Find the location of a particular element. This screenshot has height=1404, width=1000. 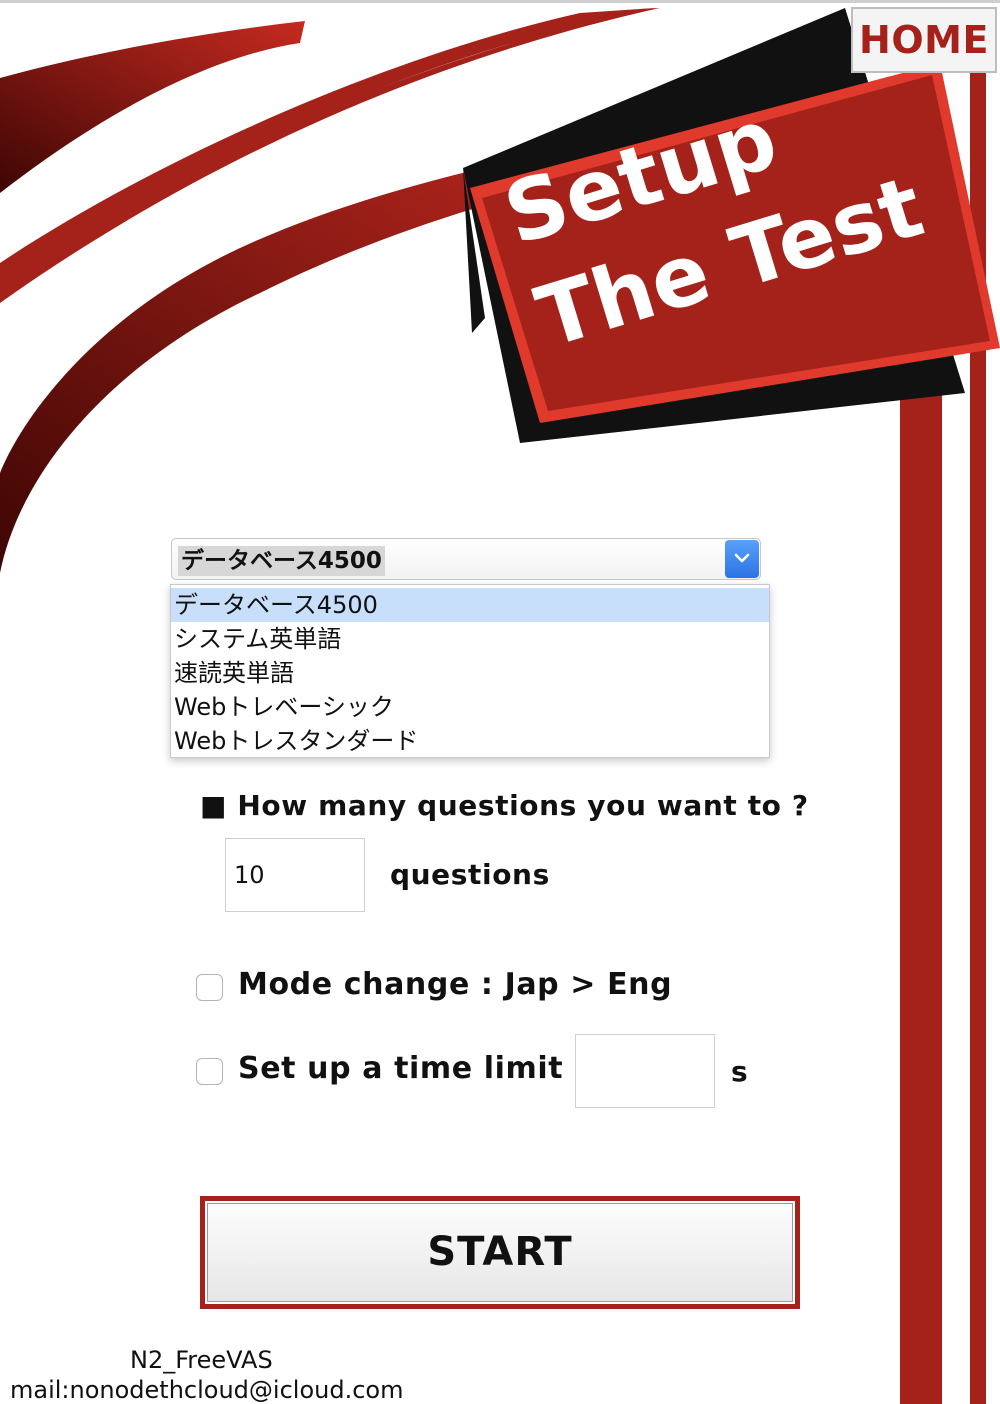

question-count-input is located at coordinates (295, 875).